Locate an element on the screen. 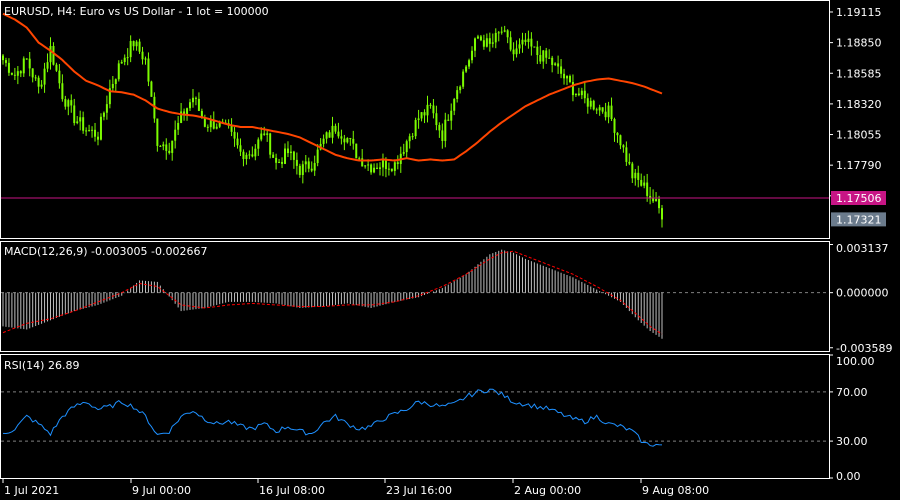 The image size is (900, 500). macd-tick-label: 0.003137 is located at coordinates (862, 248).